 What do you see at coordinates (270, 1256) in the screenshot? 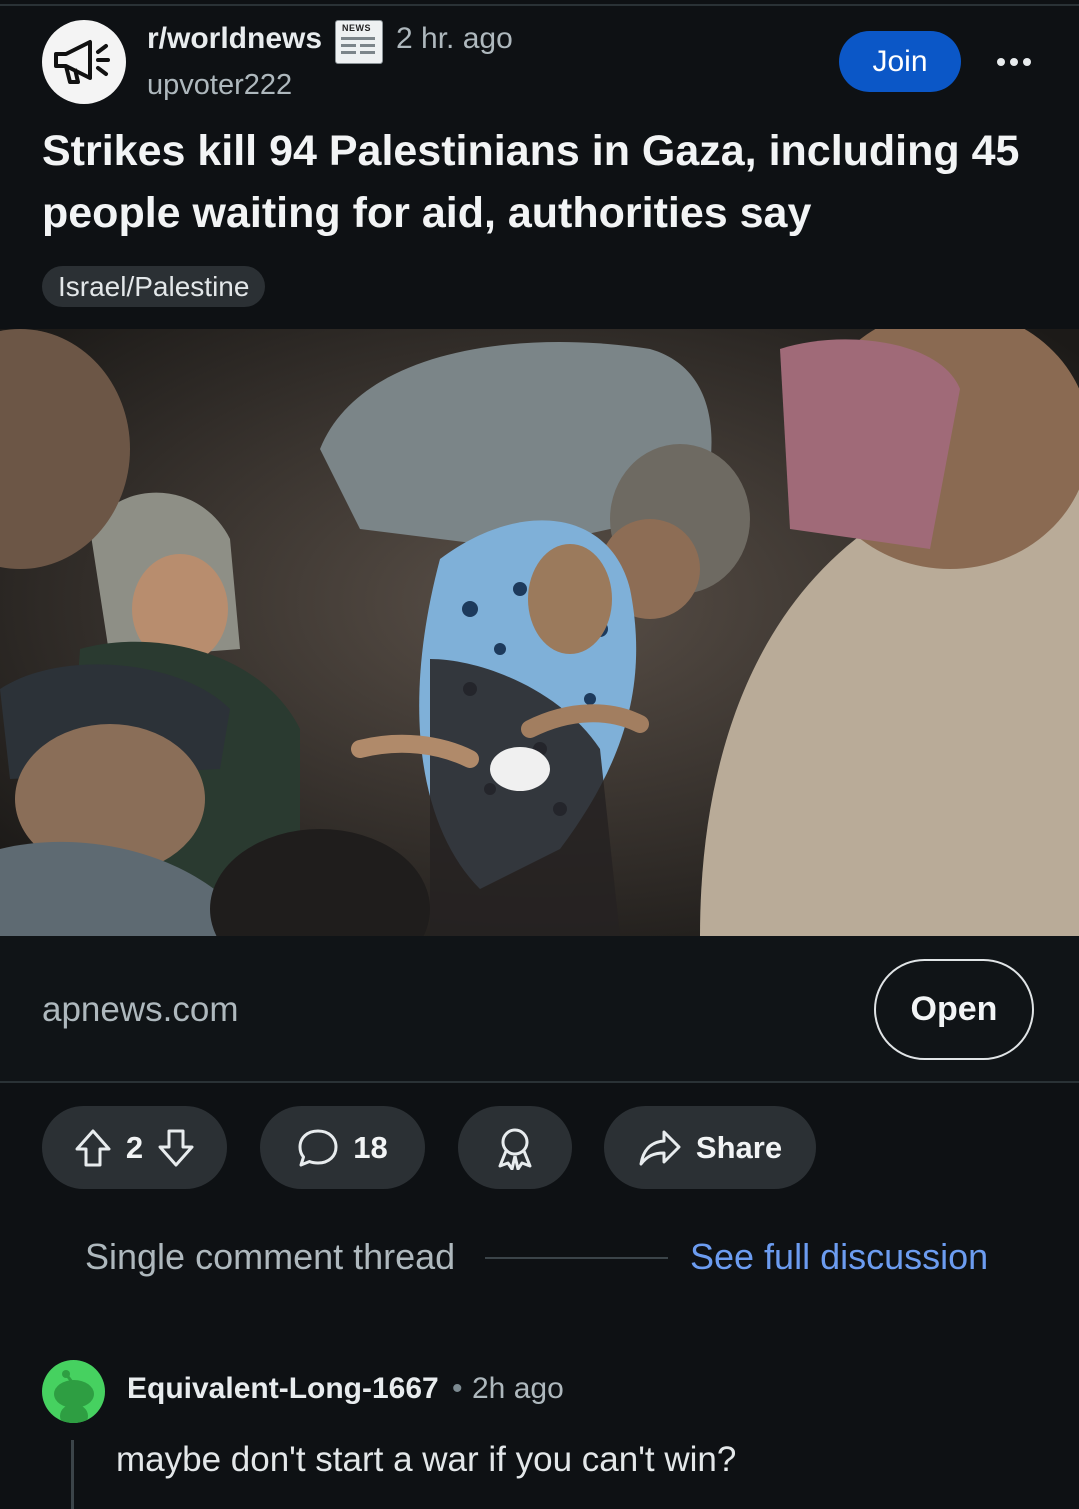
I see `thread-label: Single comment thread` at bounding box center [270, 1256].